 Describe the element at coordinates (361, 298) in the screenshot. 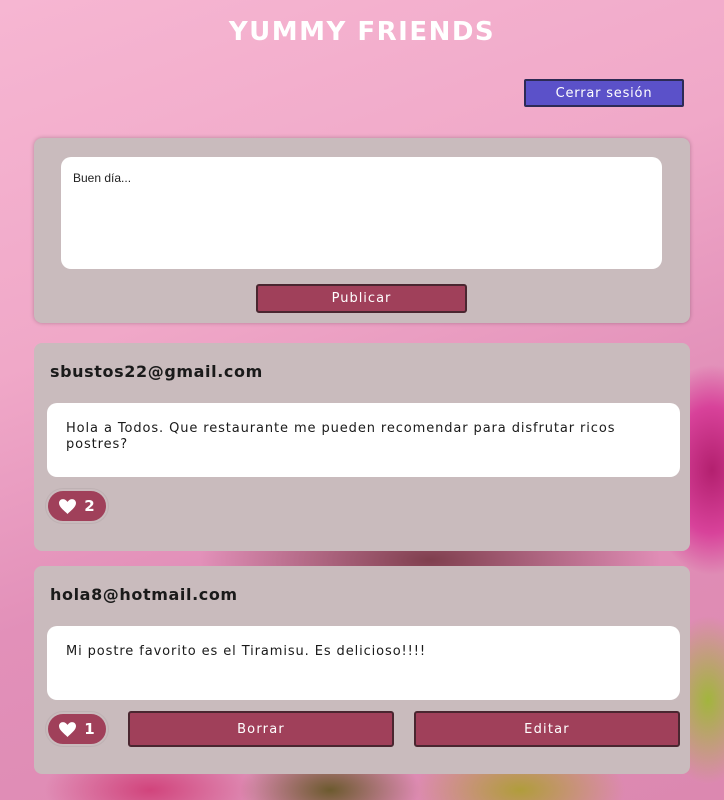

I see `publish-button: Publicar` at that location.